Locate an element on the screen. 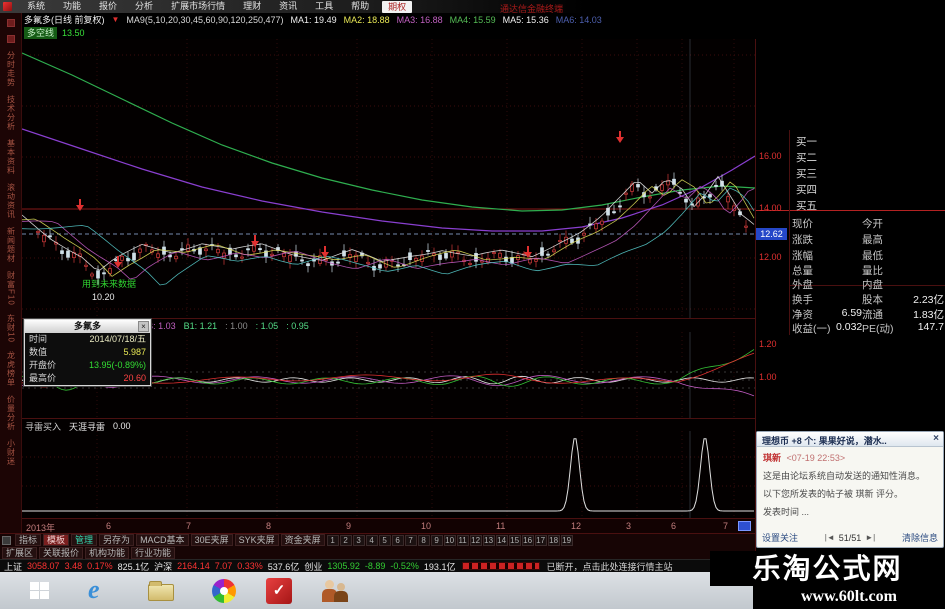 Image resolution: width=945 pixels, height=609 pixels. time-axis: 2013年 6 7 8 9 10 11 12 3 6 7 is located at coordinates (388, 525).